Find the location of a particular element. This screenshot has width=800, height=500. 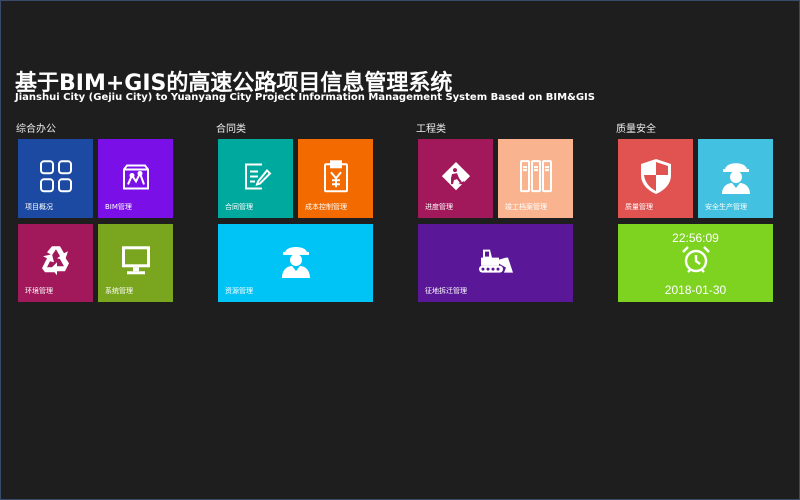

alarm-clock-icon is located at coordinates (695, 259).